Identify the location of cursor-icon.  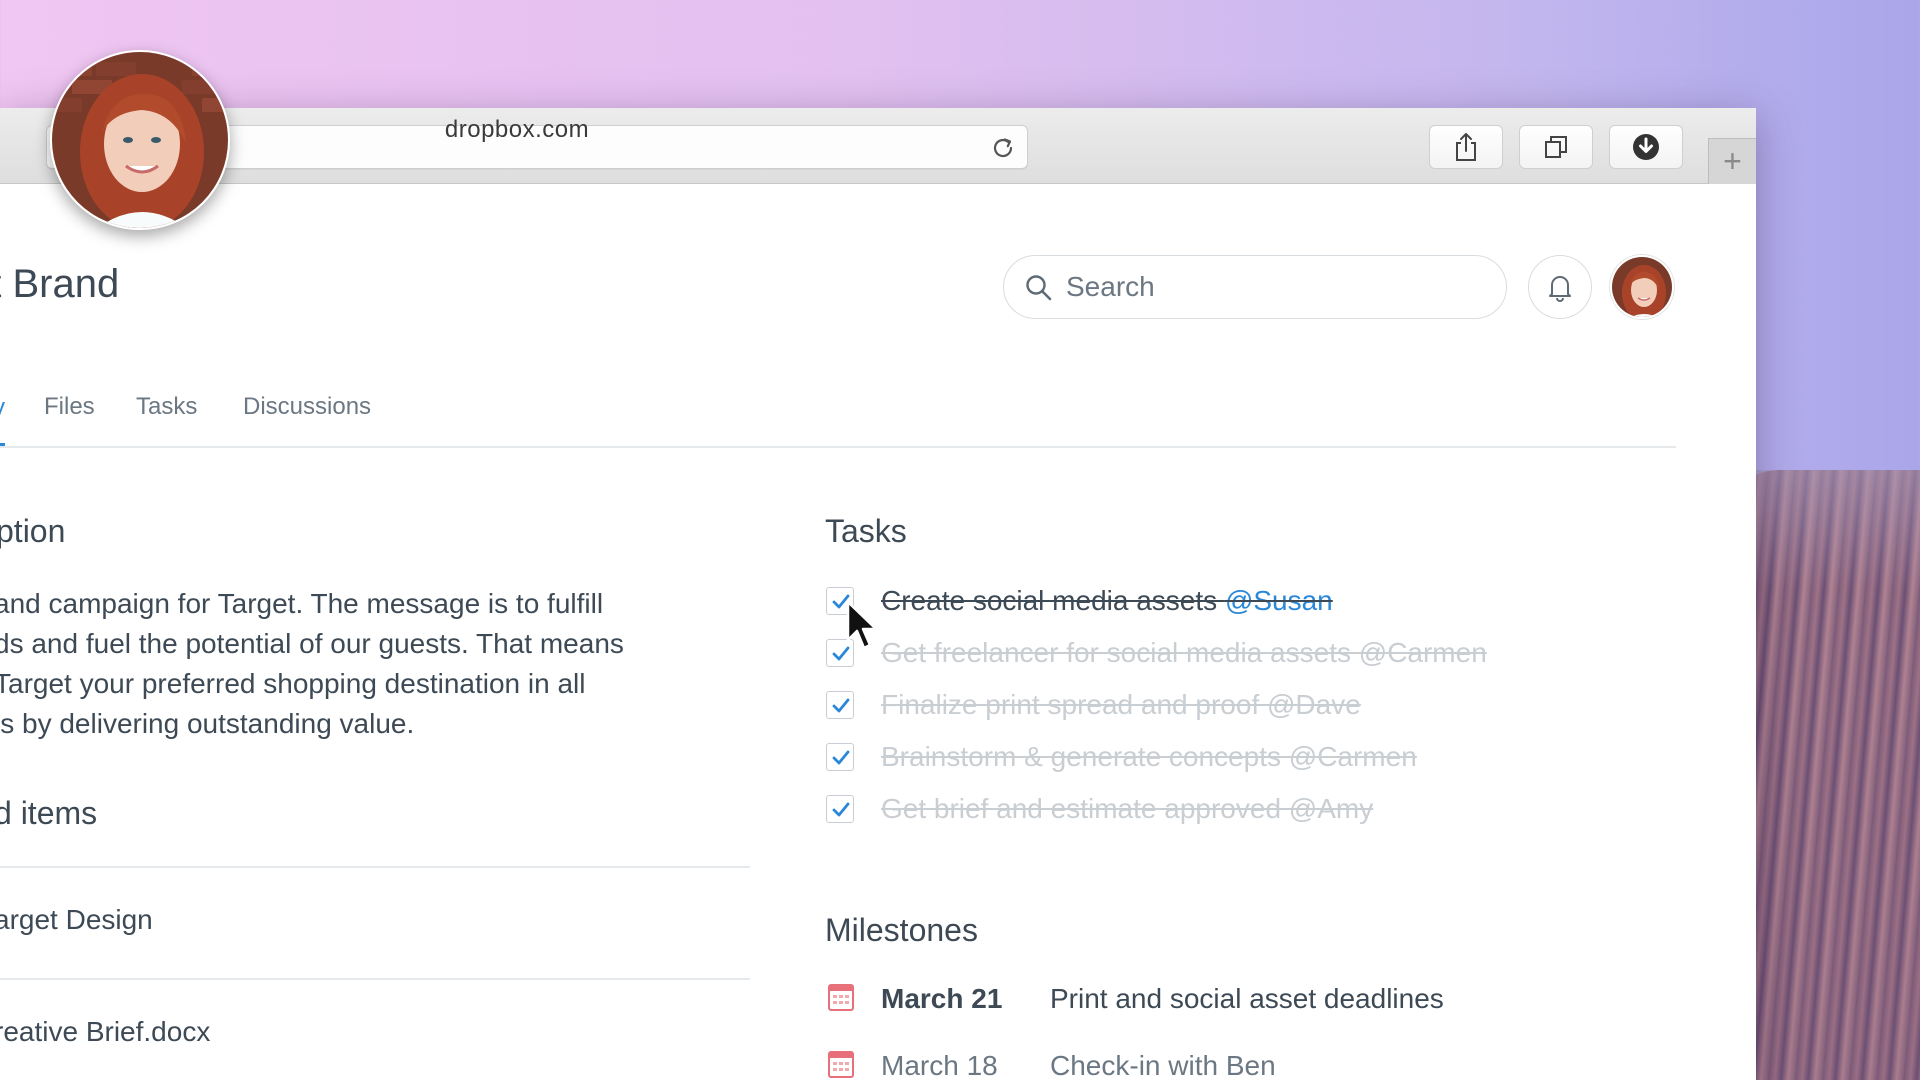
(862, 625).